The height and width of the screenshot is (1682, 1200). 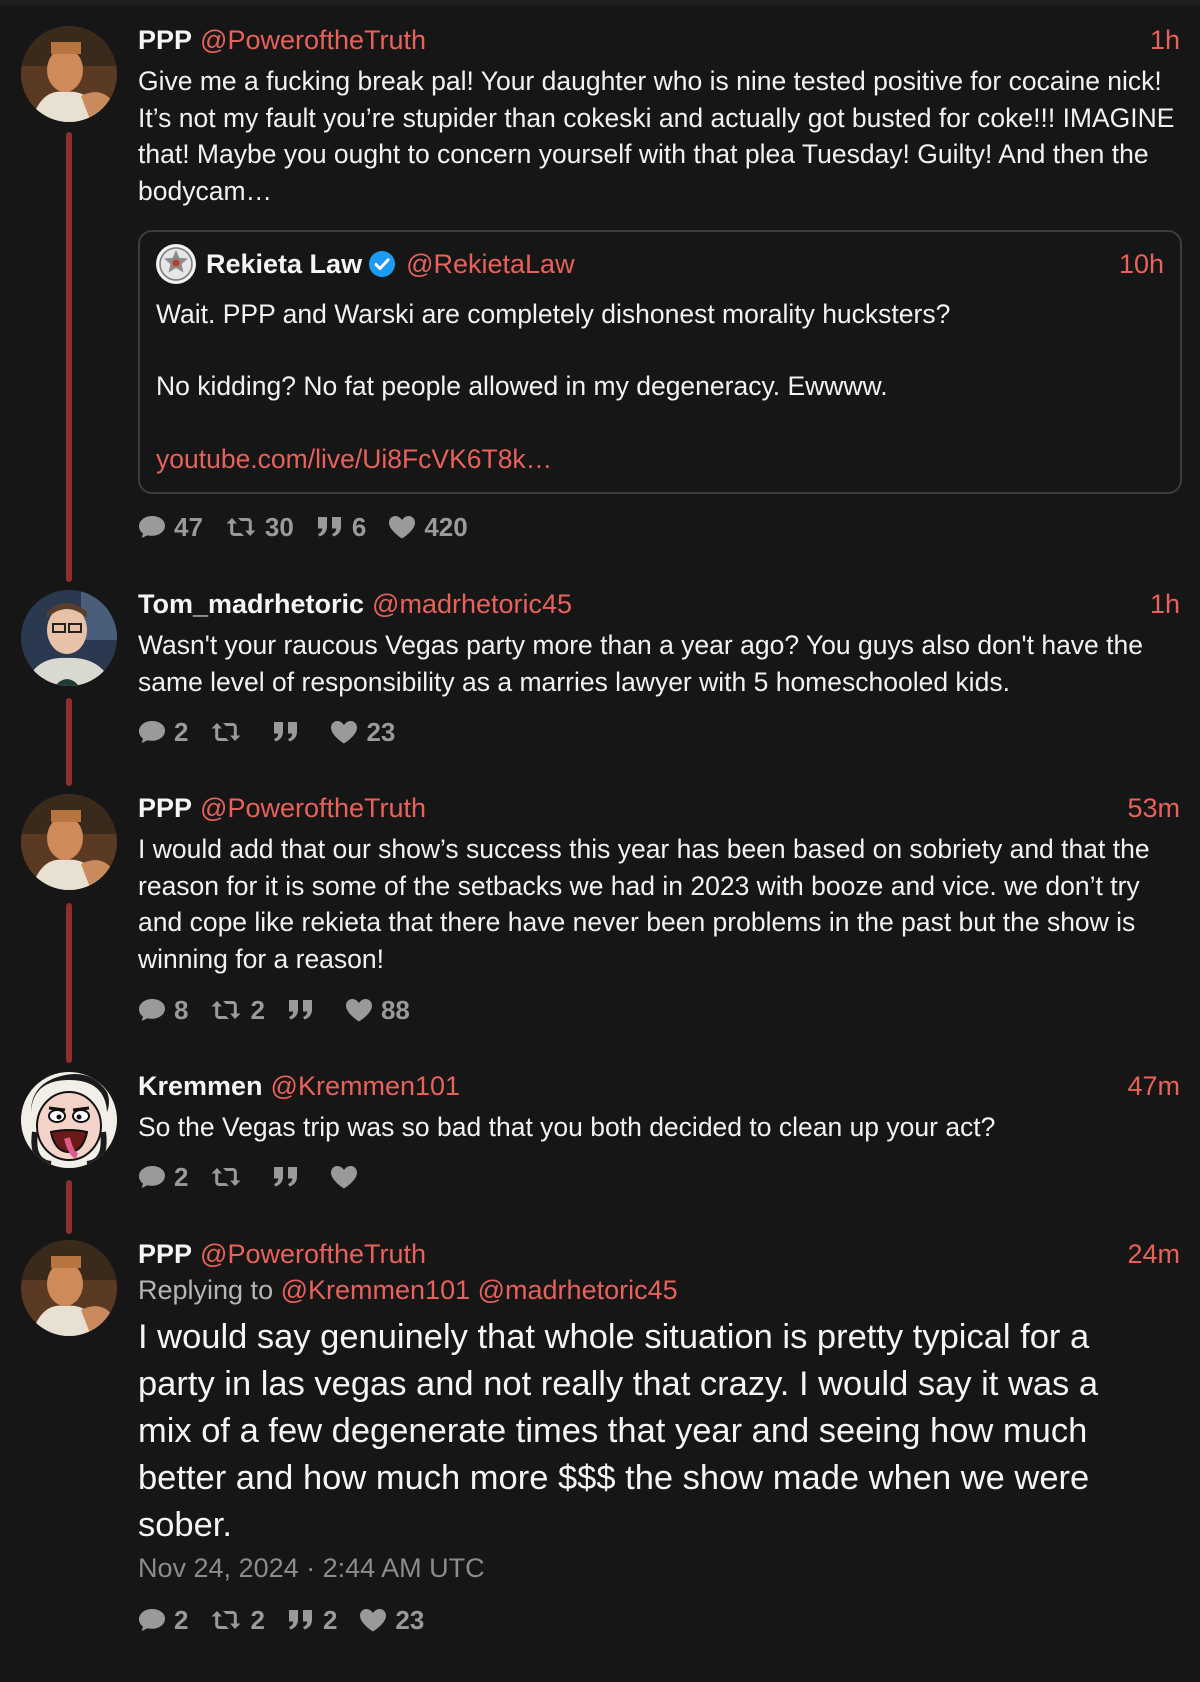 What do you see at coordinates (382, 264) in the screenshot?
I see `verified-badge-icon` at bounding box center [382, 264].